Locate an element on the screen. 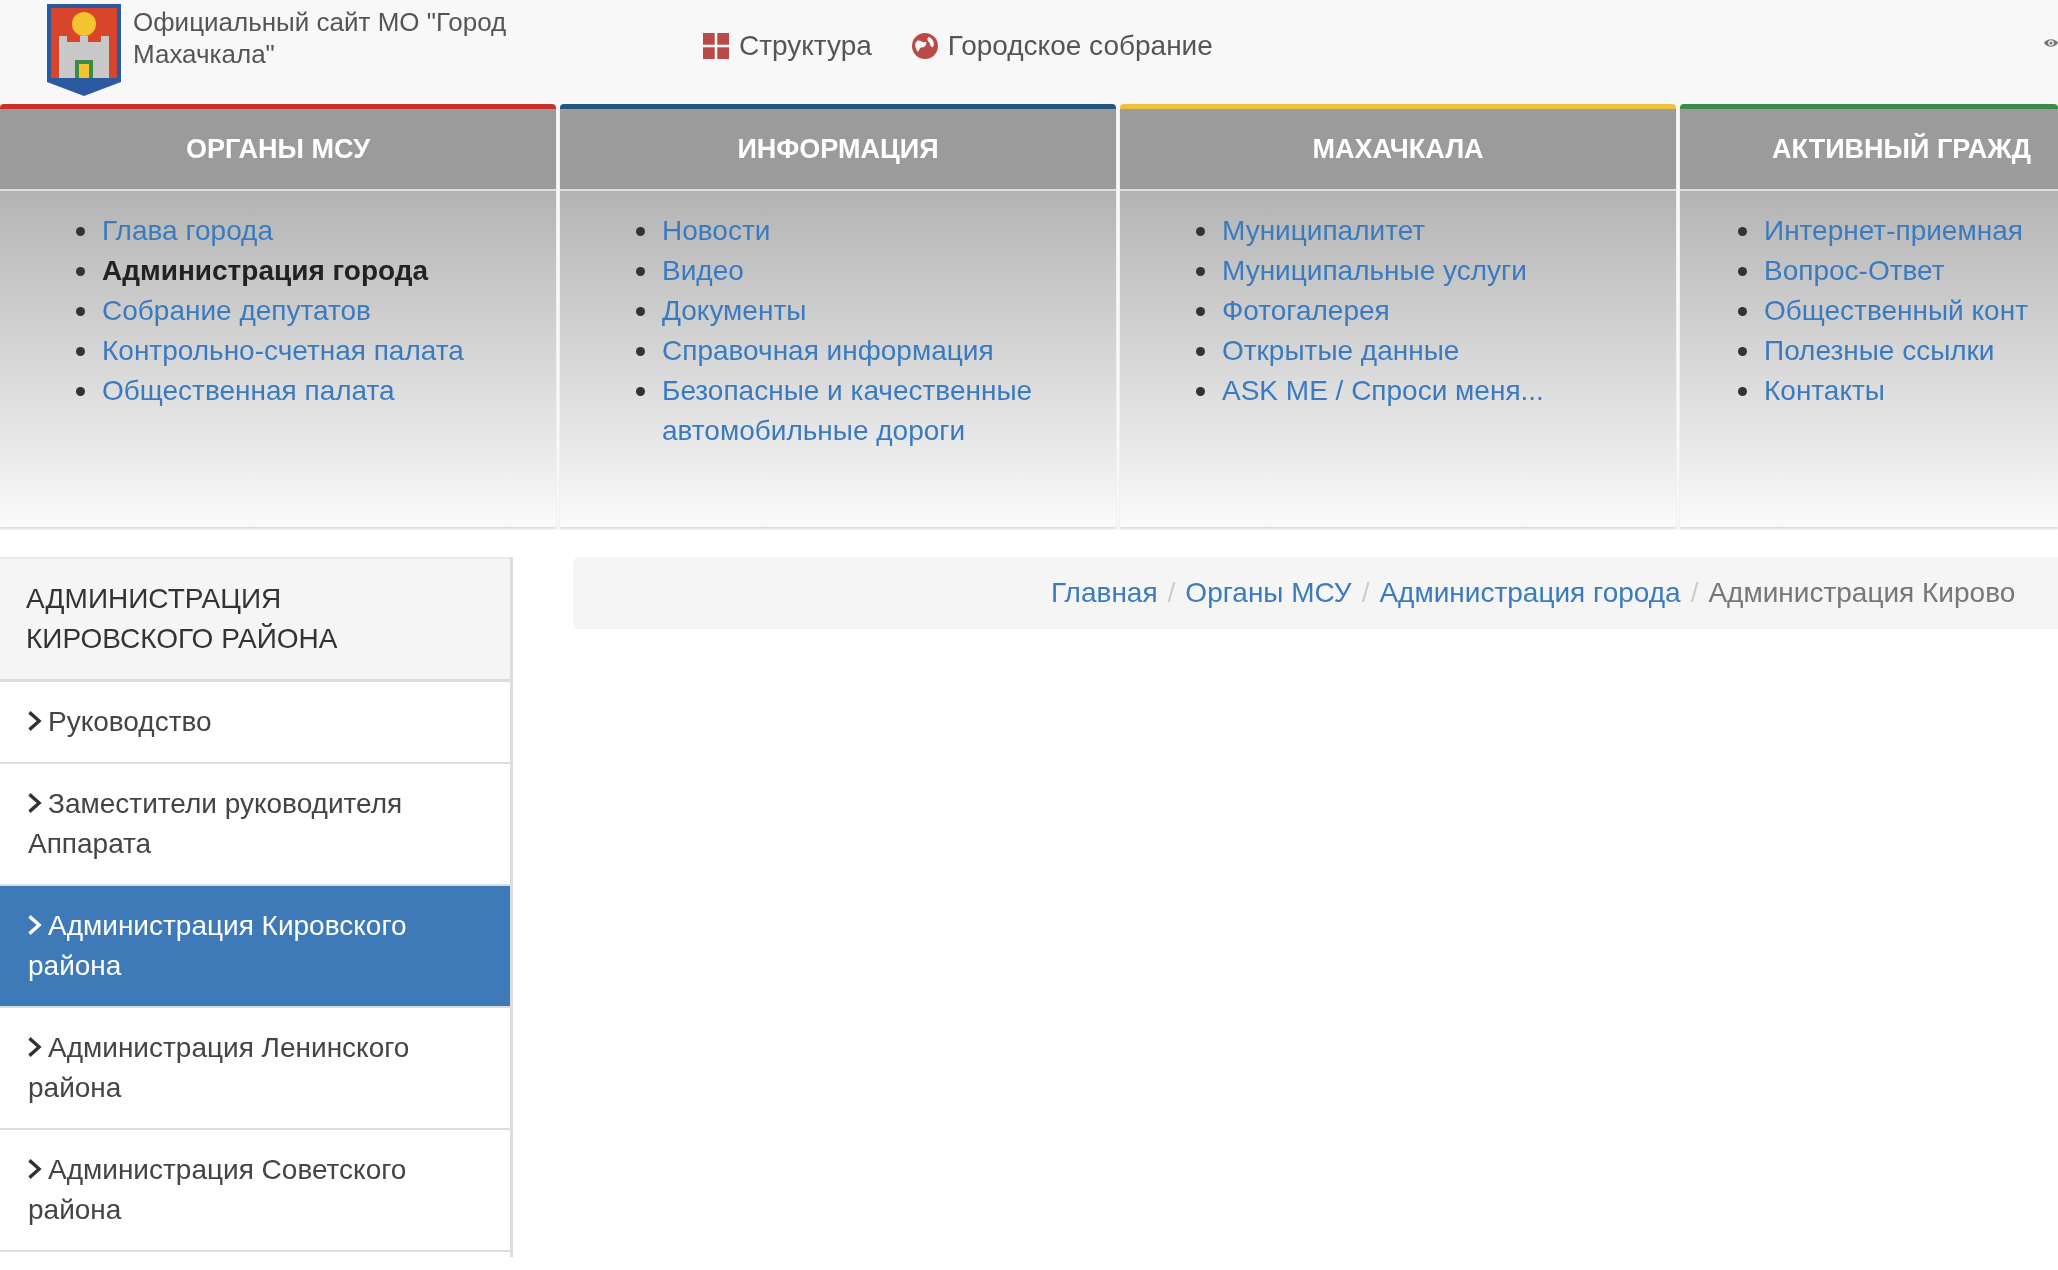 The width and height of the screenshot is (2058, 1270). site-title: Официальный сайт МО "Город Махачкала" is located at coordinates (320, 38).